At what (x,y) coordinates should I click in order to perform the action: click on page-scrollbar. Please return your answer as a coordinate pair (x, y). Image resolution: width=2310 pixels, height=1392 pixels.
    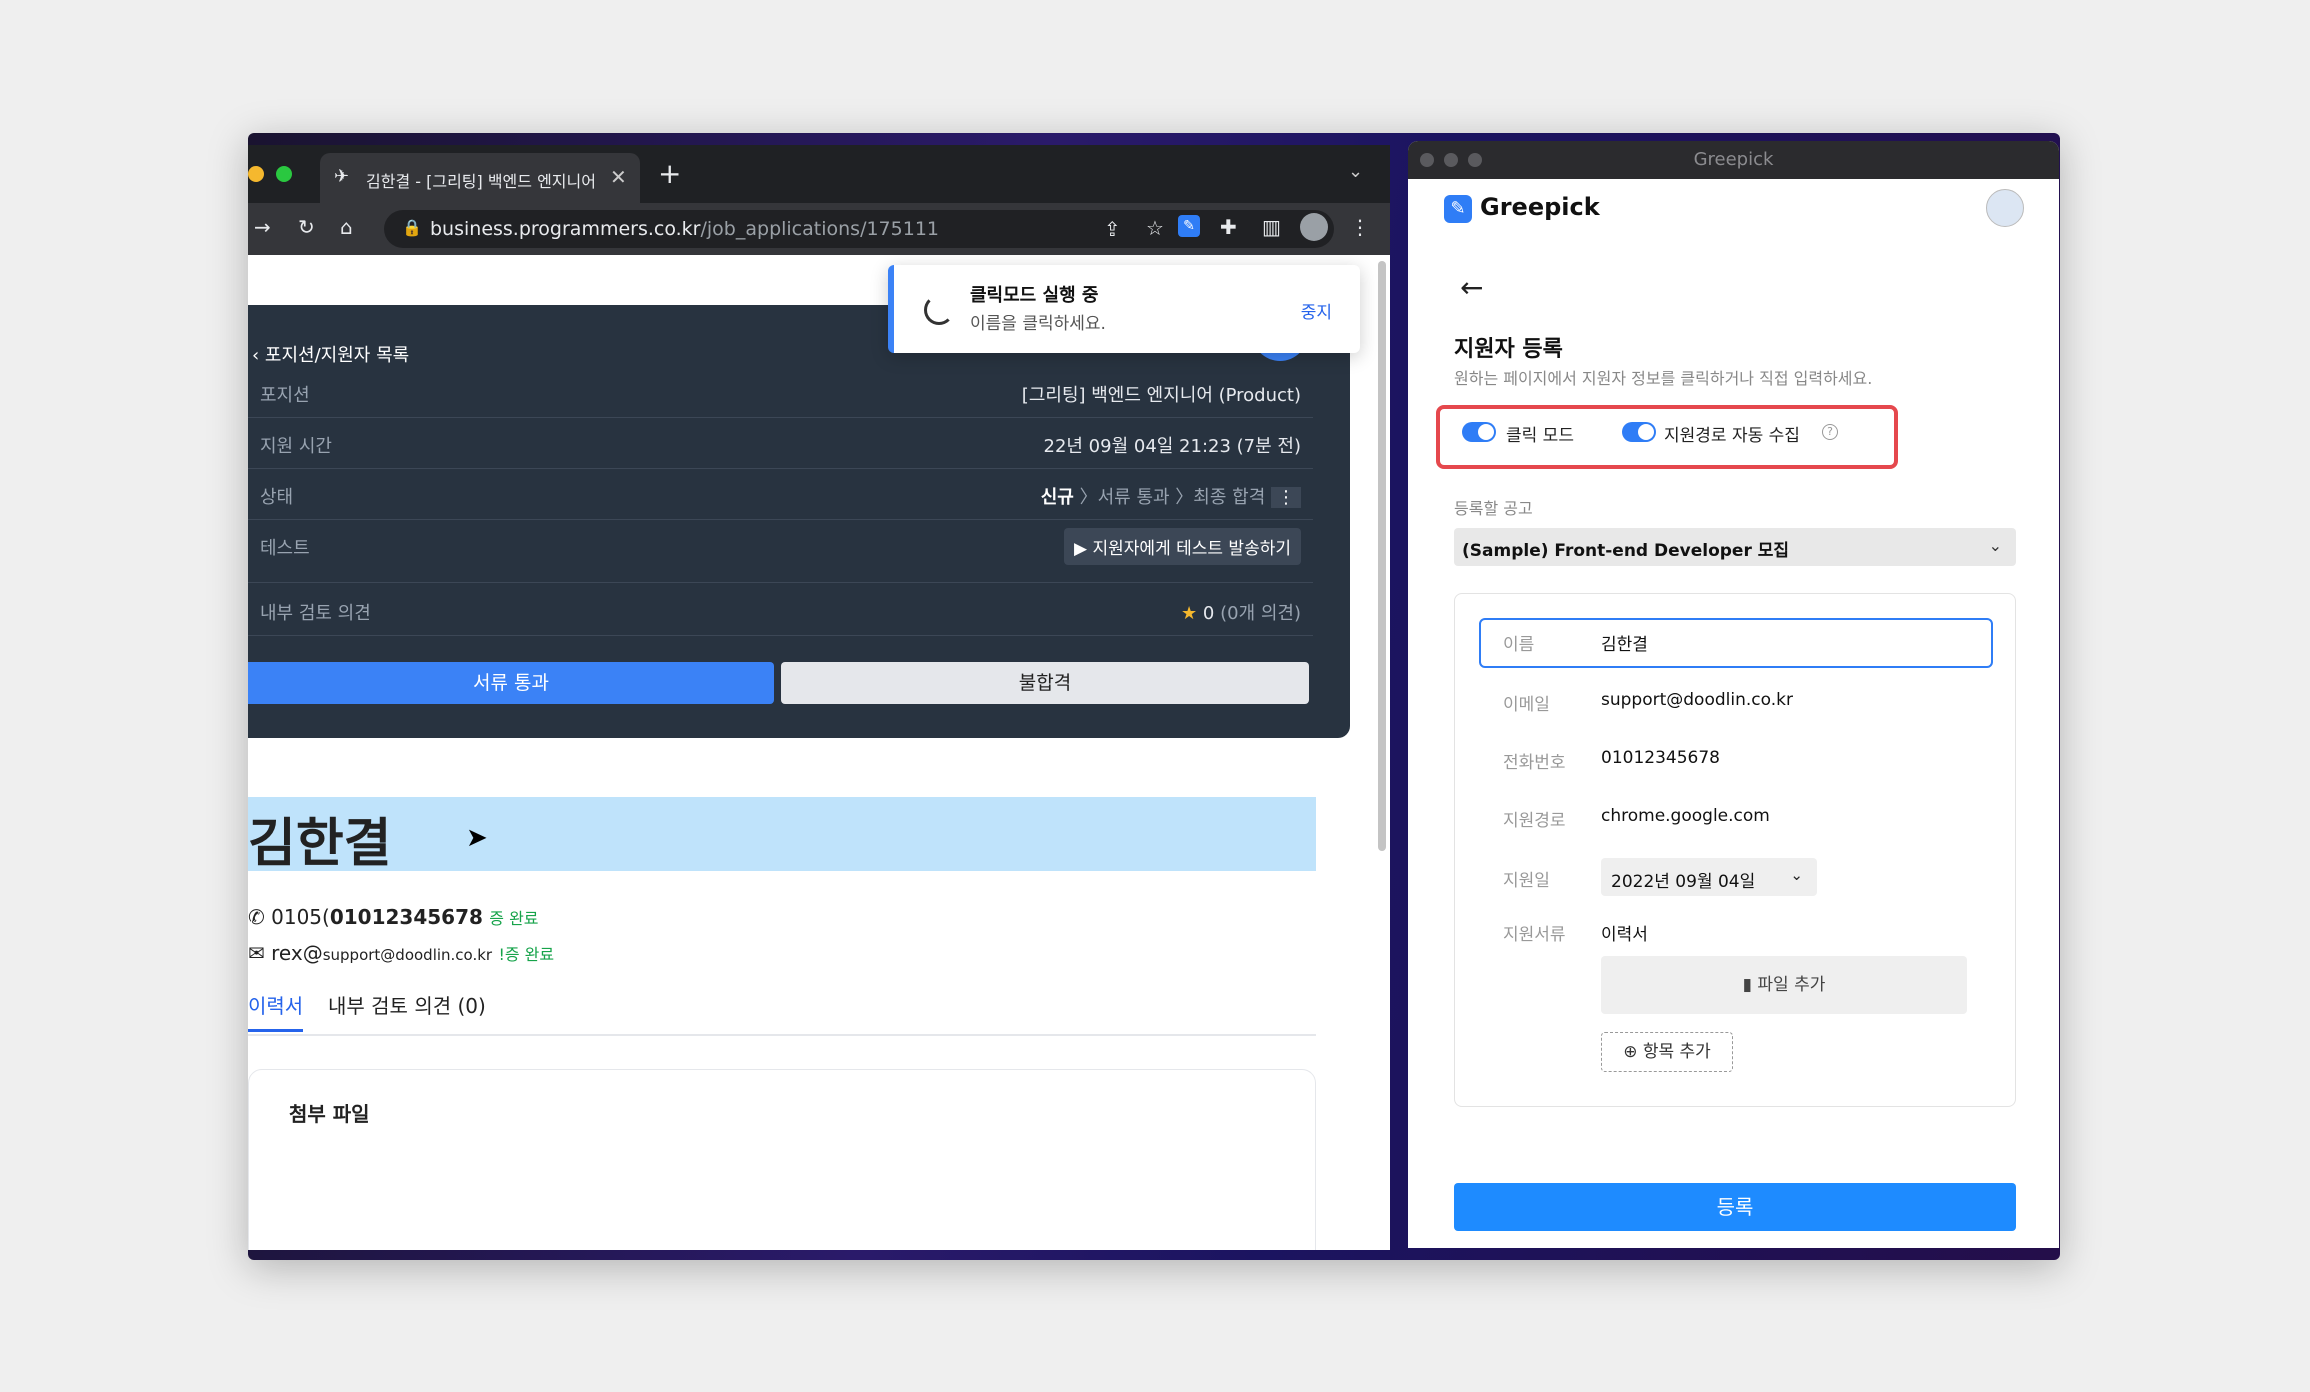
    Looking at the image, I should click on (1381, 695).